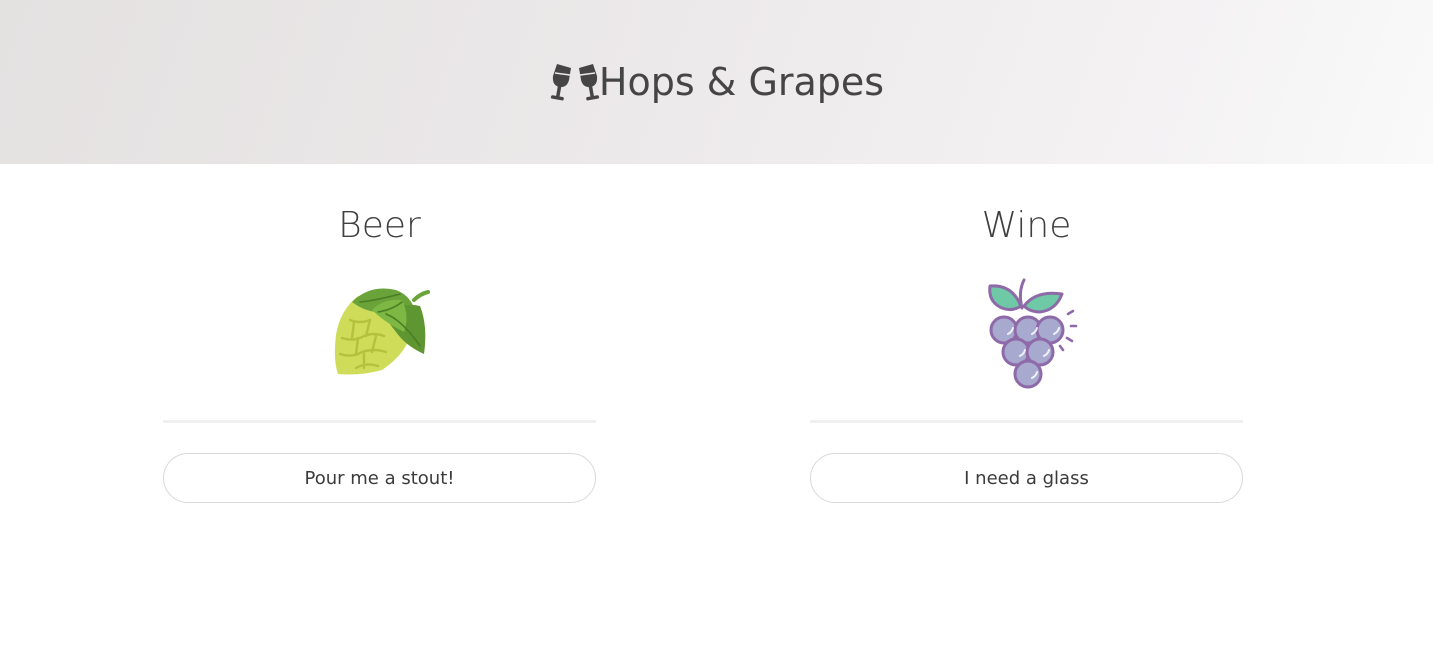 Image resolution: width=1433 pixels, height=652 pixels. I want to click on brand: Hops & Grapes, so click(716, 82).